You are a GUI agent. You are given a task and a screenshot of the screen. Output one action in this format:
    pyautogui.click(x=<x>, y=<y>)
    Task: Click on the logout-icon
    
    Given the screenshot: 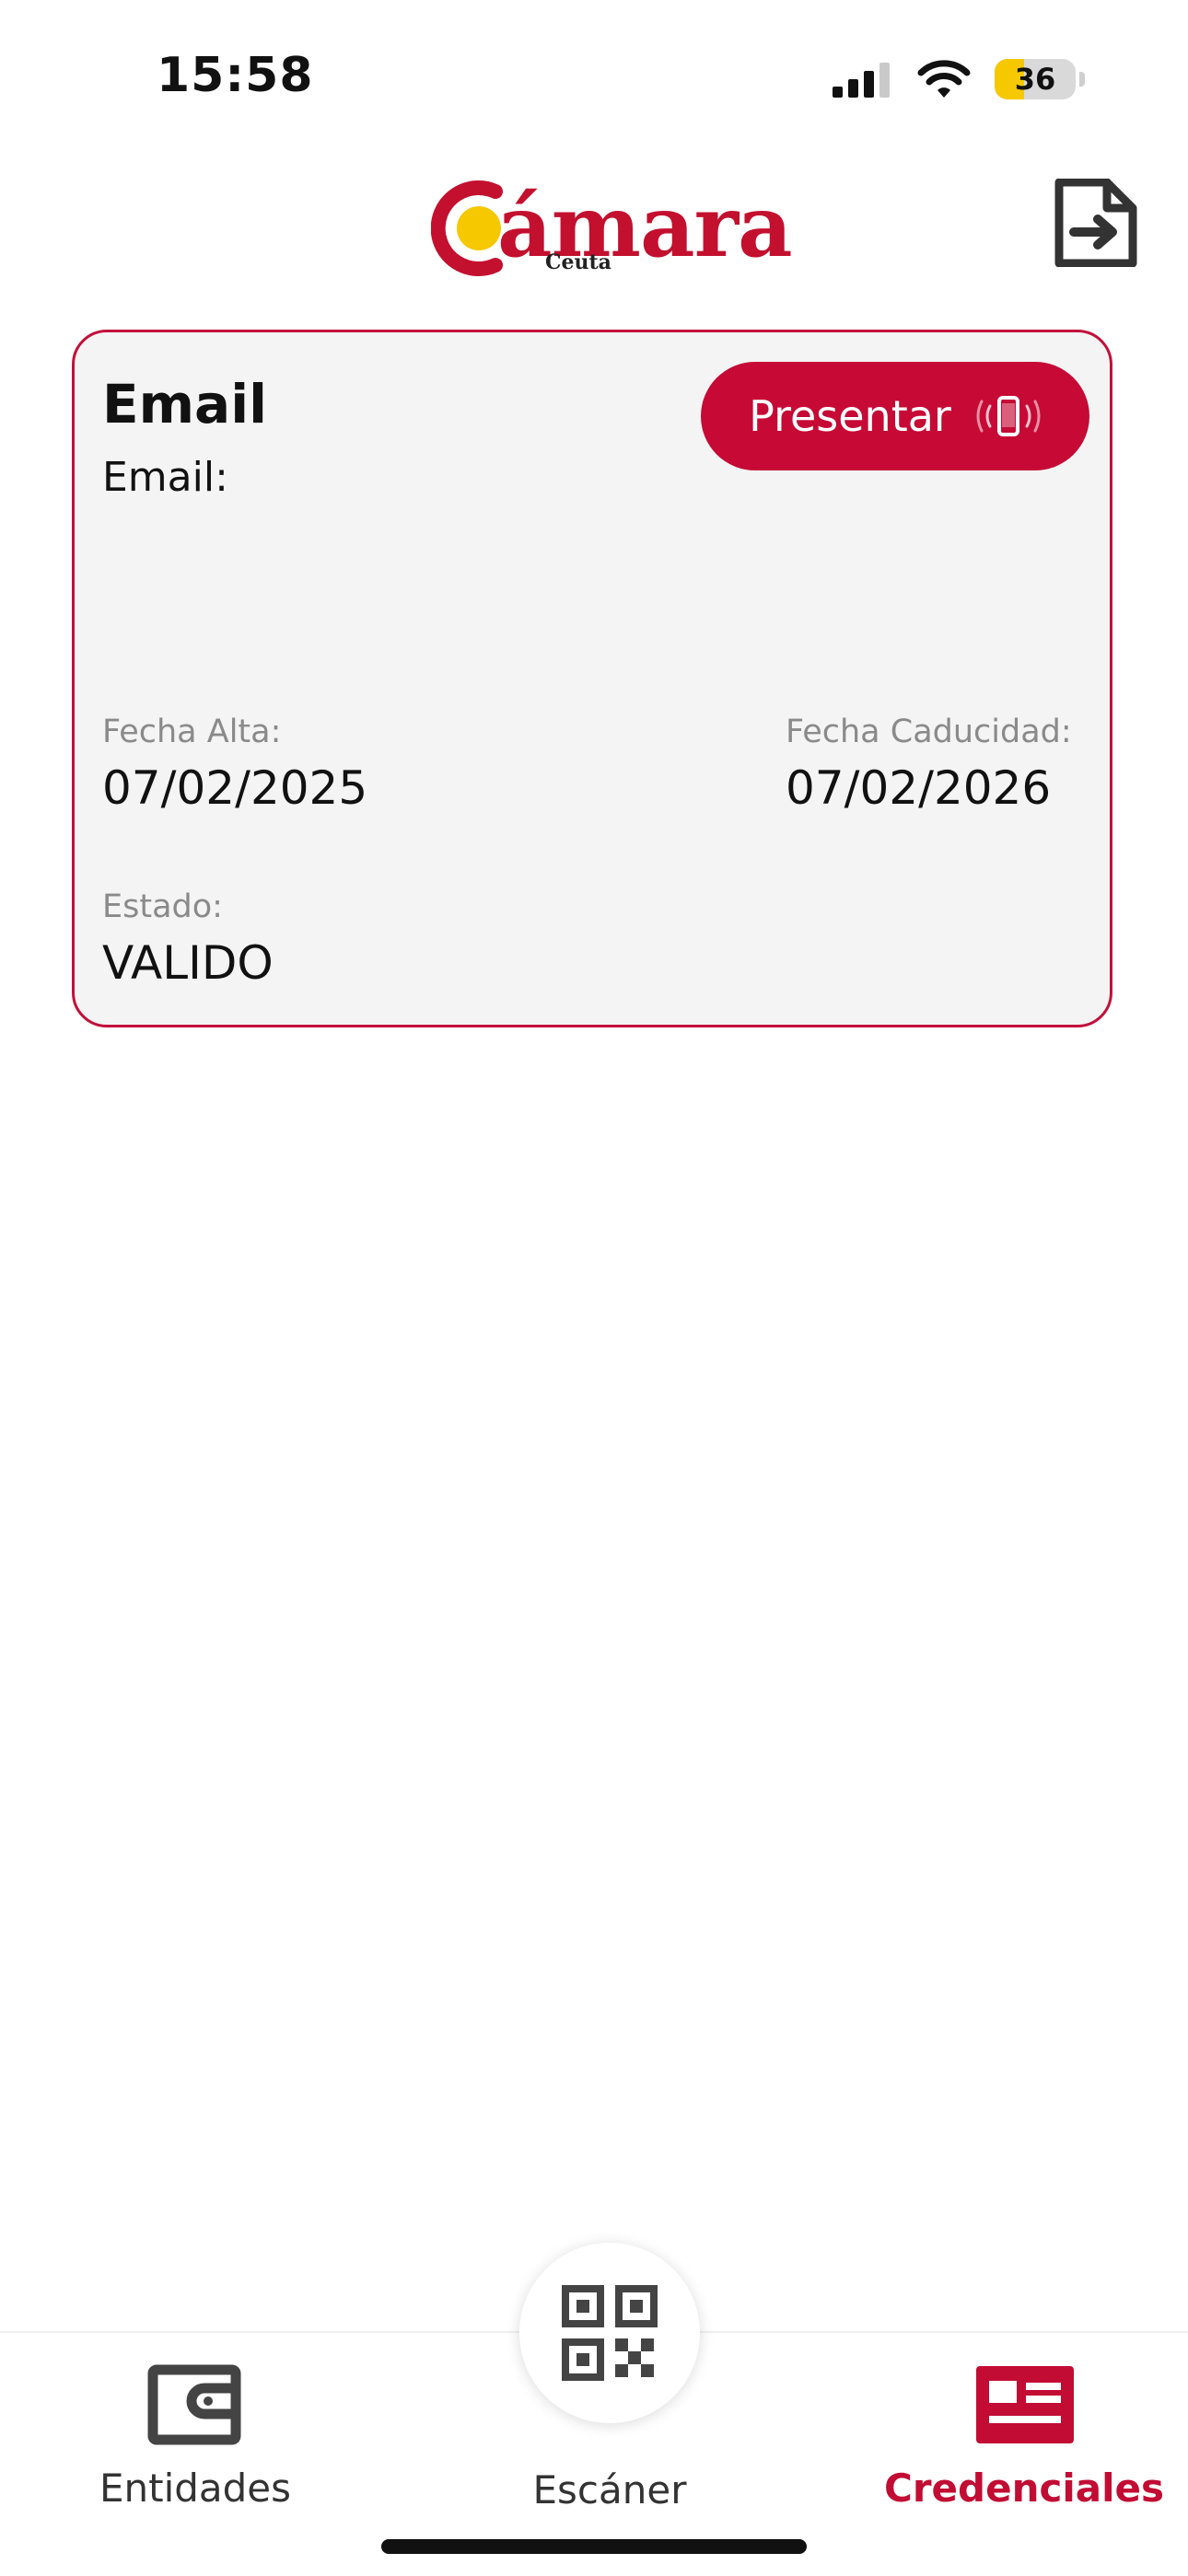 What is the action you would take?
    pyautogui.click(x=1095, y=223)
    